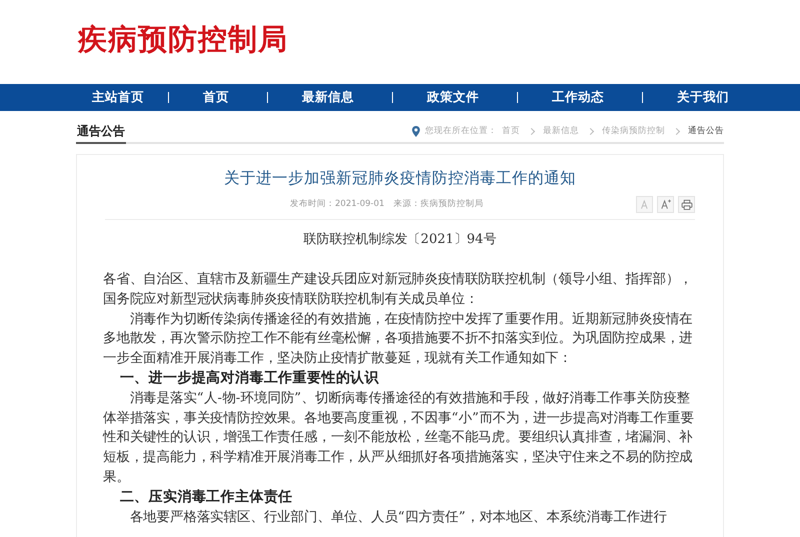 This screenshot has width=800, height=537. What do you see at coordinates (399, 438) in the screenshot?
I see `paragraph: 消毒是落实“人-物-环境同防”、切断病毒传播途径的有效措施和手段，做好消毒工作事关防疫整体举措落实，事关疫情防控效果。各地要高度重视，不因事“小”而不为，进一步提高对消毒工作重要性和关键性的认识，增强工作责任感，一刻不能放松，丝毫不能马虎。要组织认真排查，堵漏洞、补短板，提高能力，科学精准开展消毒工作，从严从细抓好各项措施落实，坚决守住来之不易的防控成果。` at bounding box center [399, 438].